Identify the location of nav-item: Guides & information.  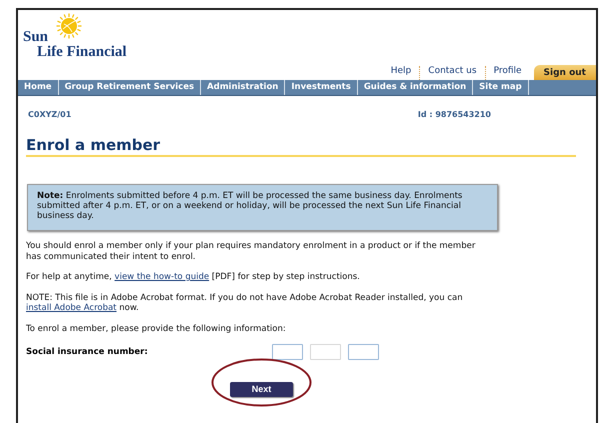
(416, 87).